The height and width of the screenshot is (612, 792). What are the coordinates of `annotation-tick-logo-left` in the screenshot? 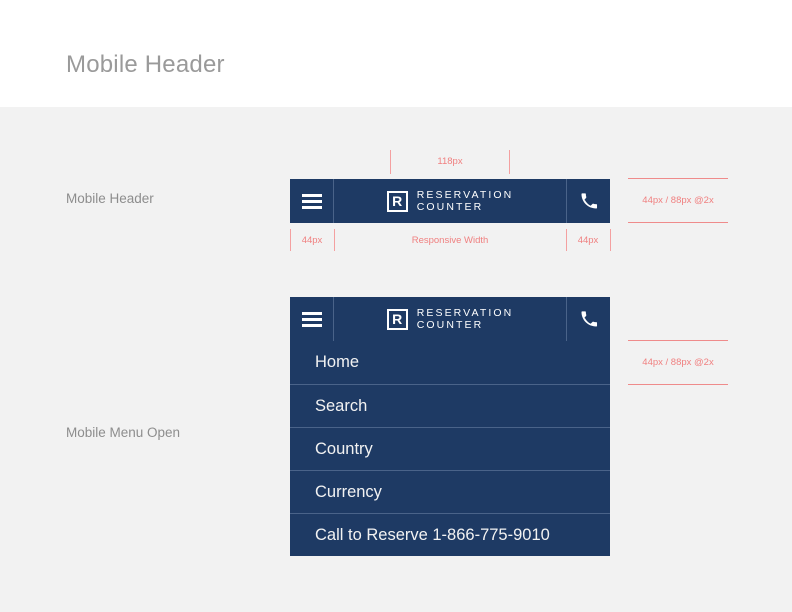 It's located at (390, 162).